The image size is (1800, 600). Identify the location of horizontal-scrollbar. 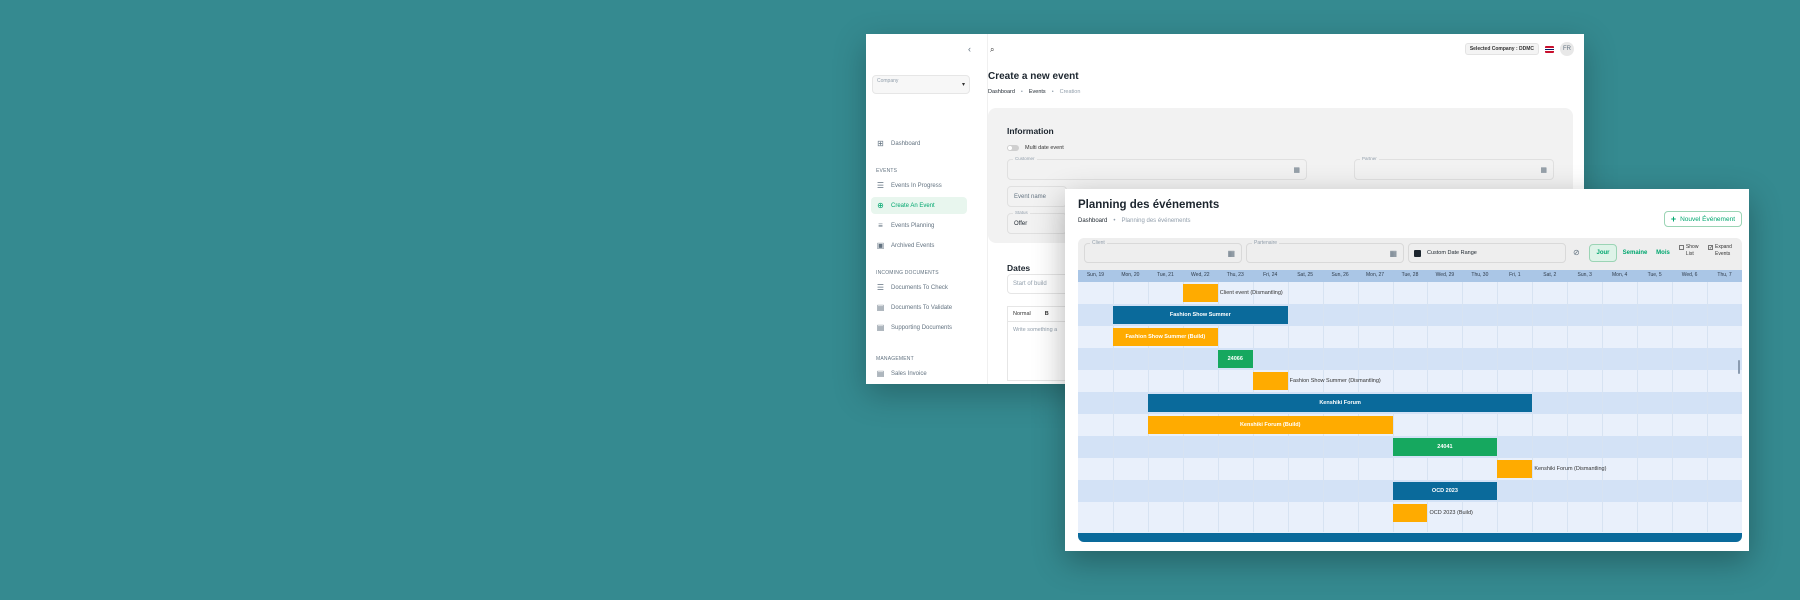
(1410, 537).